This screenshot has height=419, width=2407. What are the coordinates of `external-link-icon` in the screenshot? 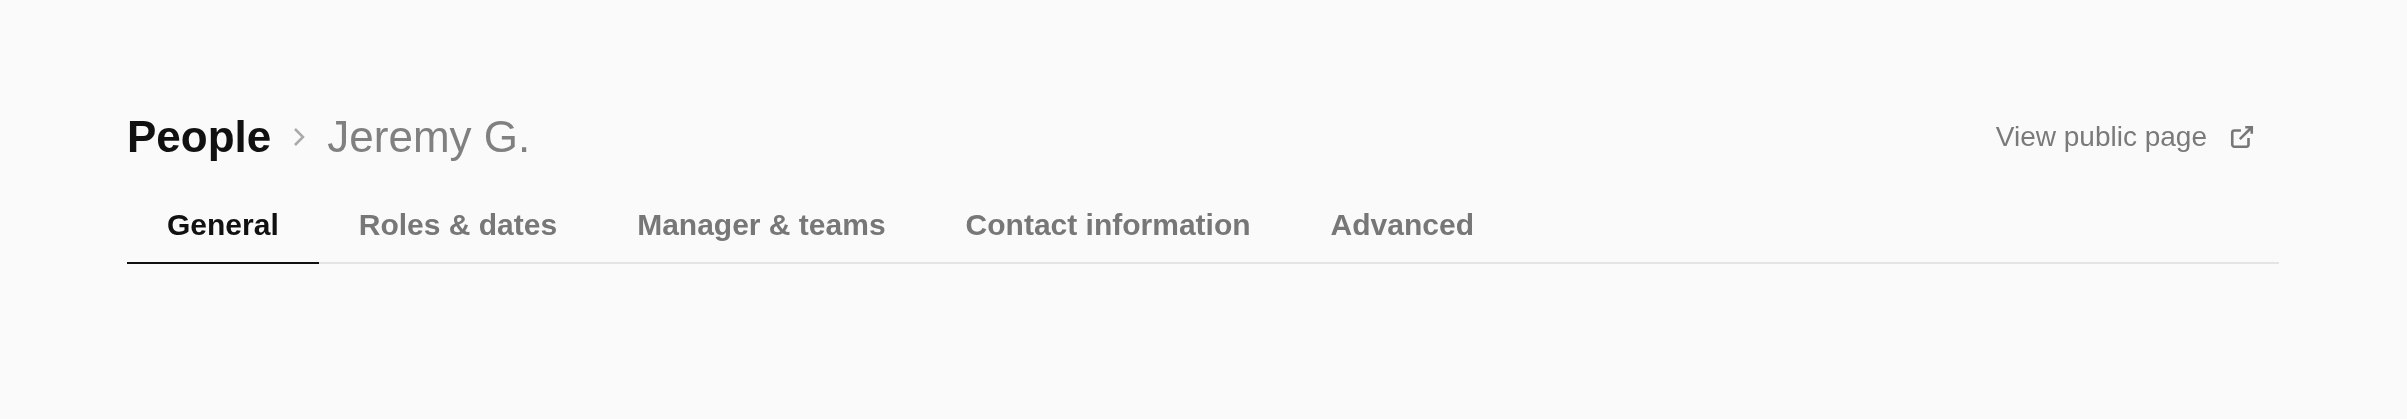 It's located at (2242, 137).